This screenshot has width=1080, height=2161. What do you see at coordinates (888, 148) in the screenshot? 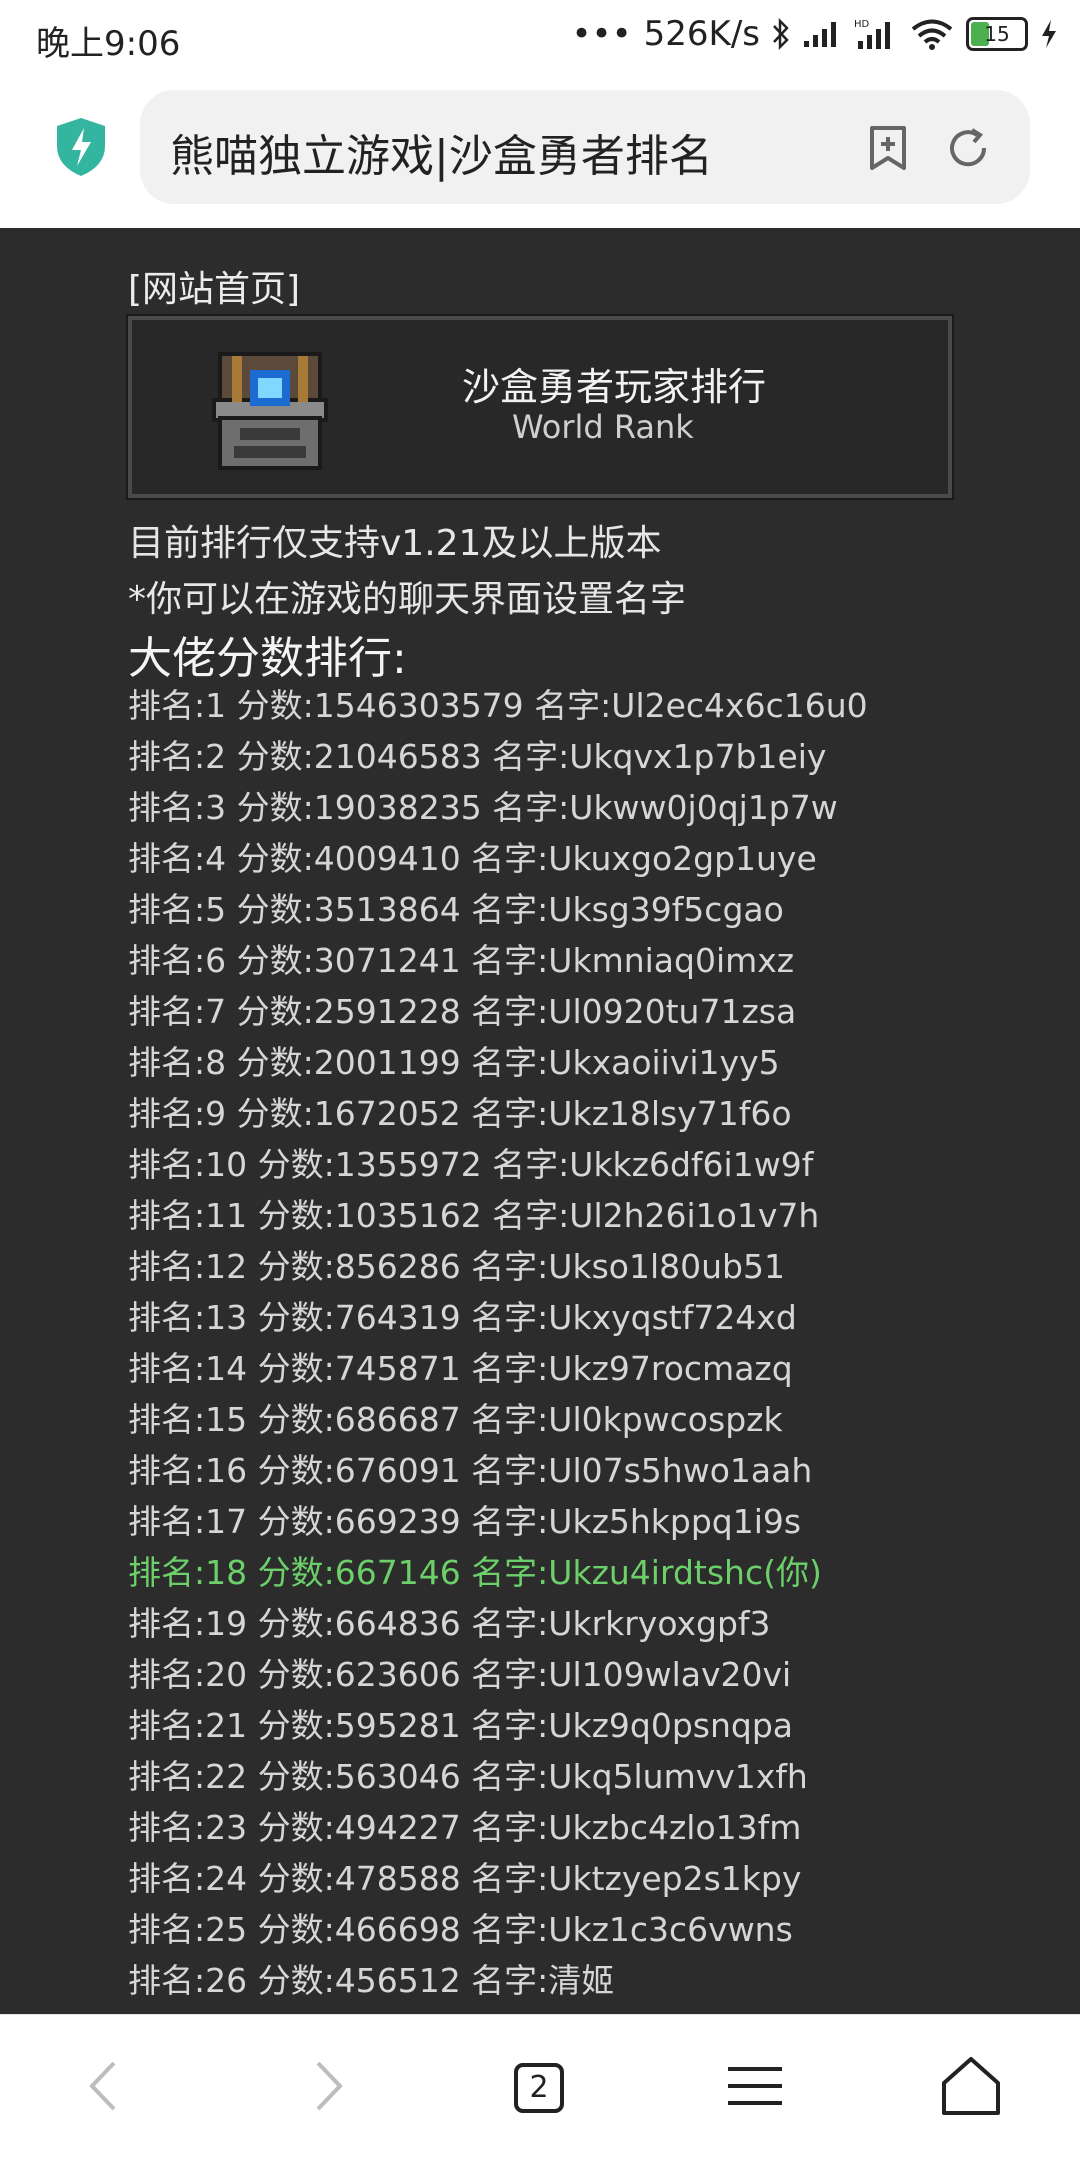
I see `add-bookmark-icon` at bounding box center [888, 148].